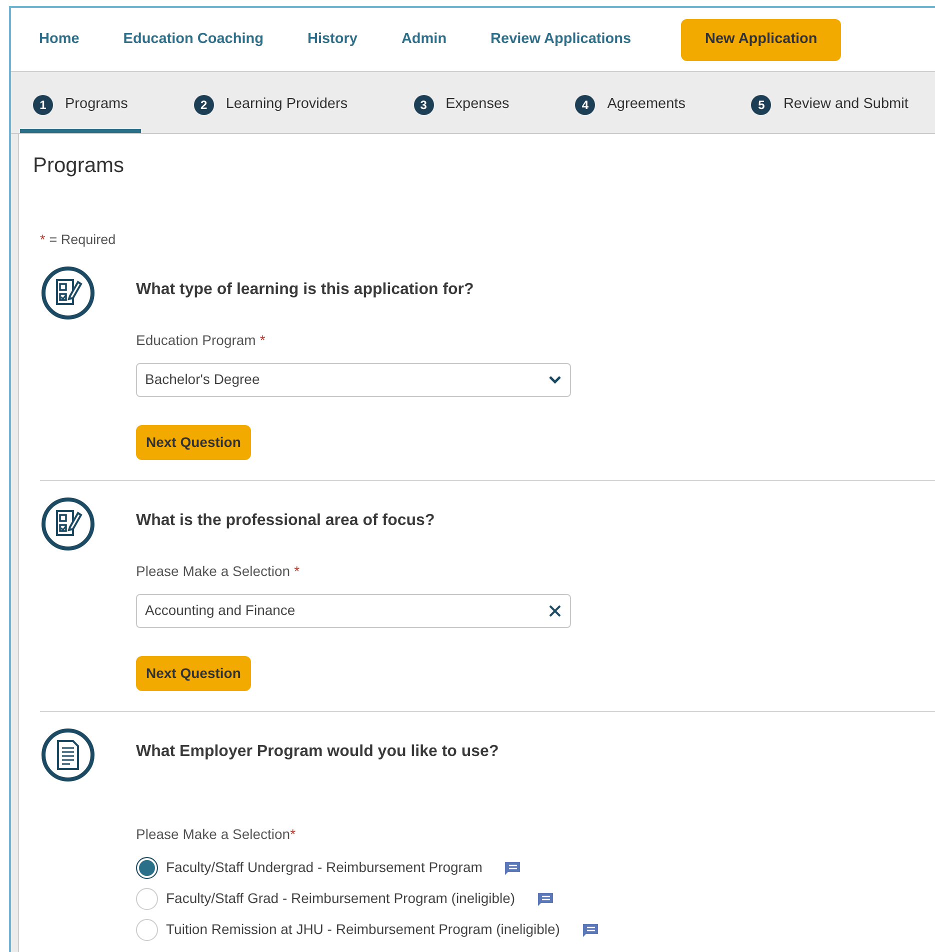  I want to click on step-number: 3, so click(424, 105).